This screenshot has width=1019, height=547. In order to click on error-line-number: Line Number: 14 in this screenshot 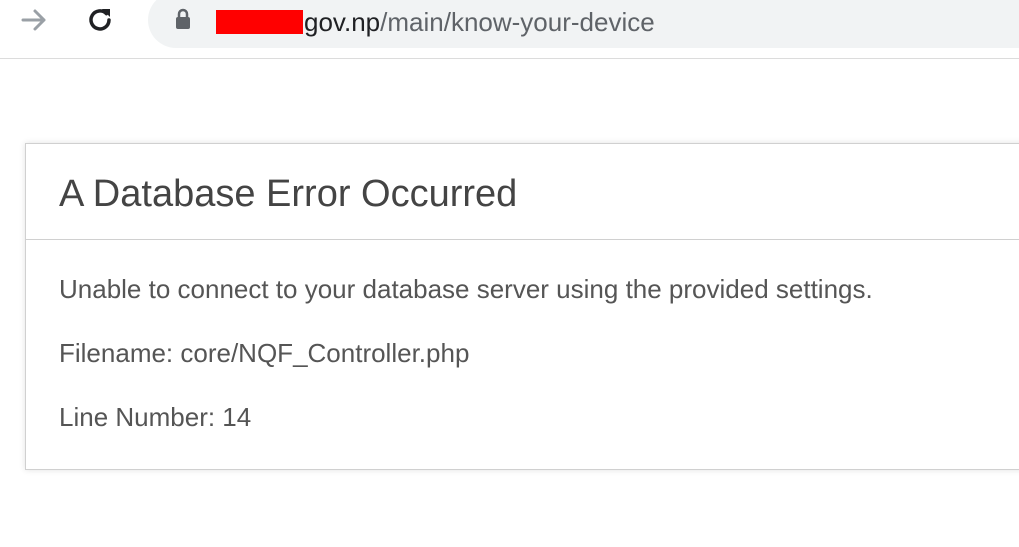, I will do `click(155, 417)`.